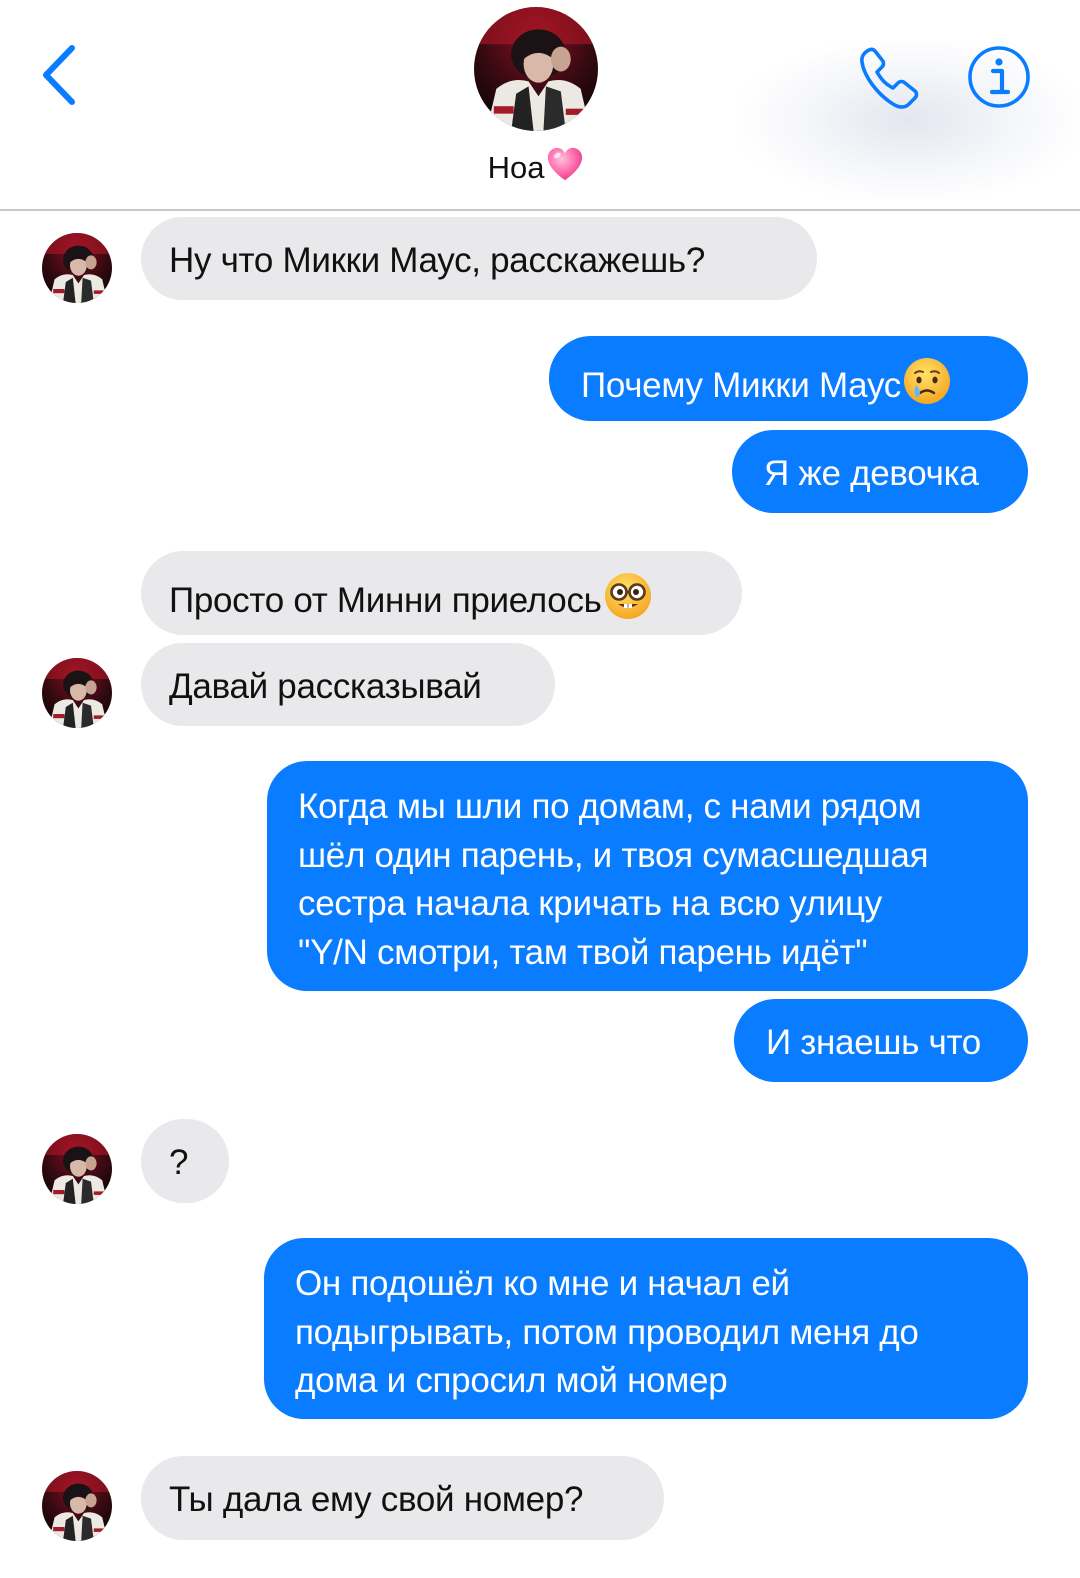 Image resolution: width=1080 pixels, height=1578 pixels. I want to click on message-text: Давай рассказывай, so click(325, 686).